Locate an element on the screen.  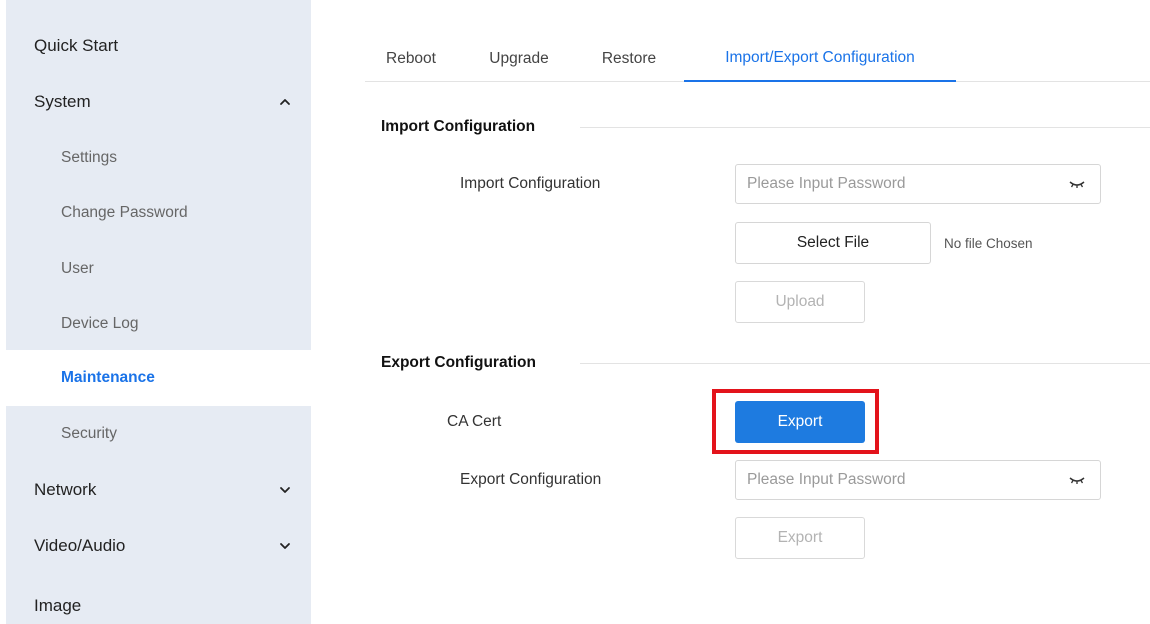
sidebar-item-user: User is located at coordinates (158, 269).